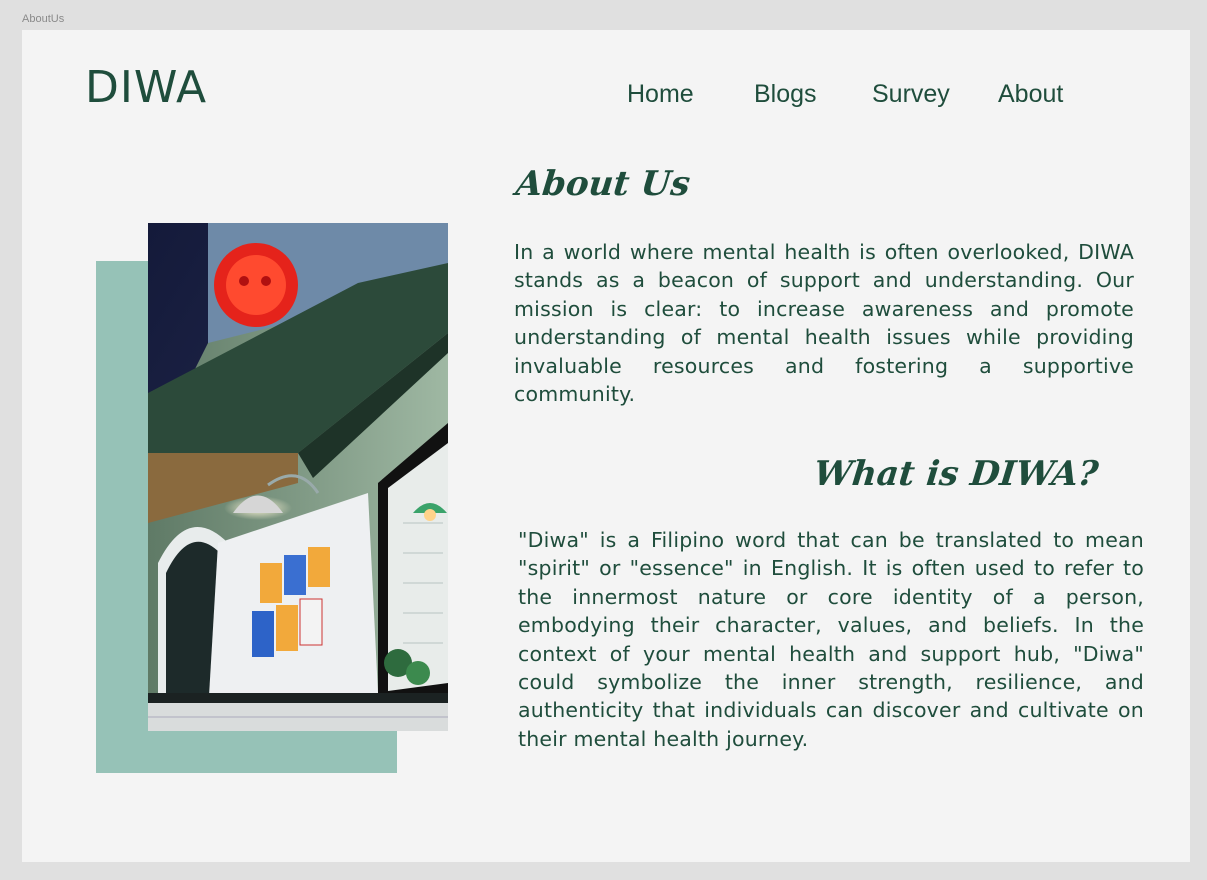  What do you see at coordinates (660, 94) in the screenshot?
I see `nav-home-link: Home` at bounding box center [660, 94].